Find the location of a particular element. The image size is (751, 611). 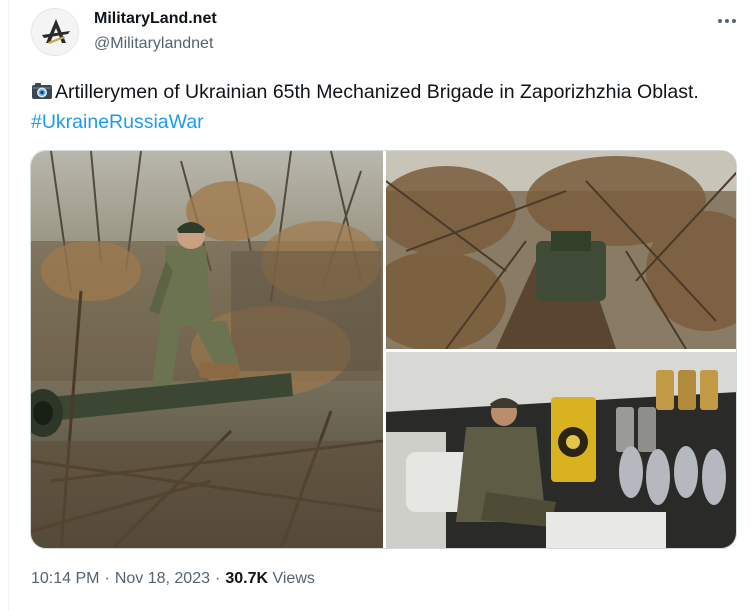

author-display-name: MilitaryLand.net is located at coordinates (155, 19).